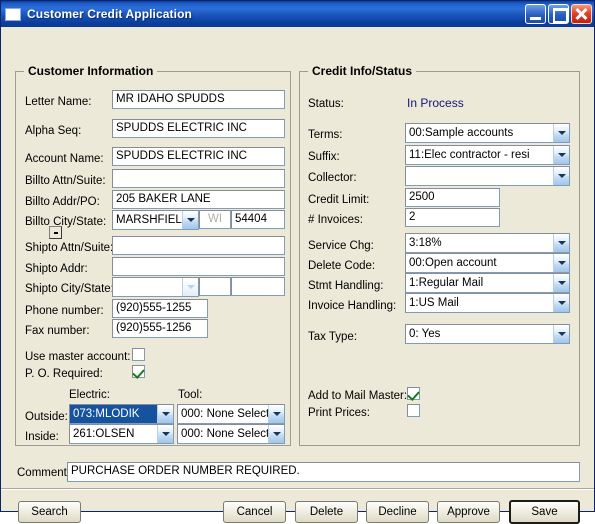 The height and width of the screenshot is (524, 595). Describe the element at coordinates (452, 217) in the screenshot. I see `num-invoices-input: 2` at that location.